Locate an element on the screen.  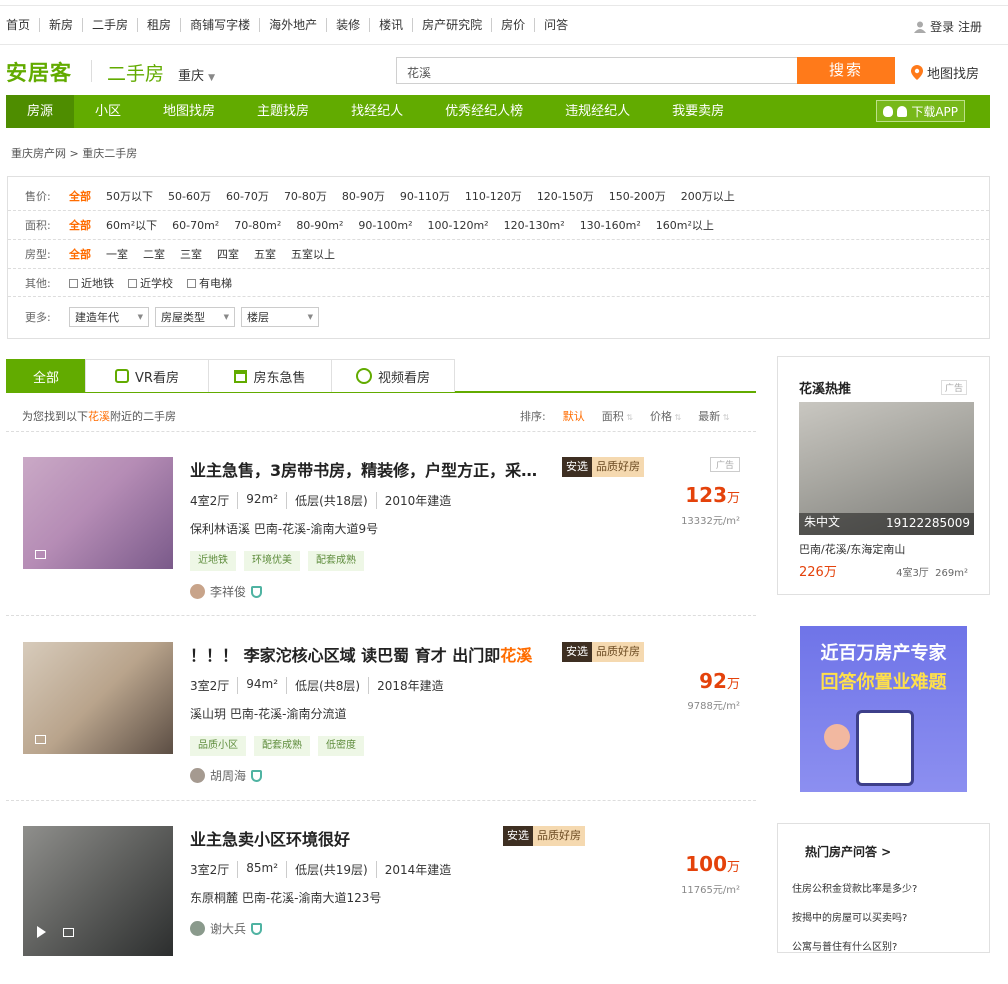
nav-violations: 违规经纪人 is located at coordinates (597, 111).